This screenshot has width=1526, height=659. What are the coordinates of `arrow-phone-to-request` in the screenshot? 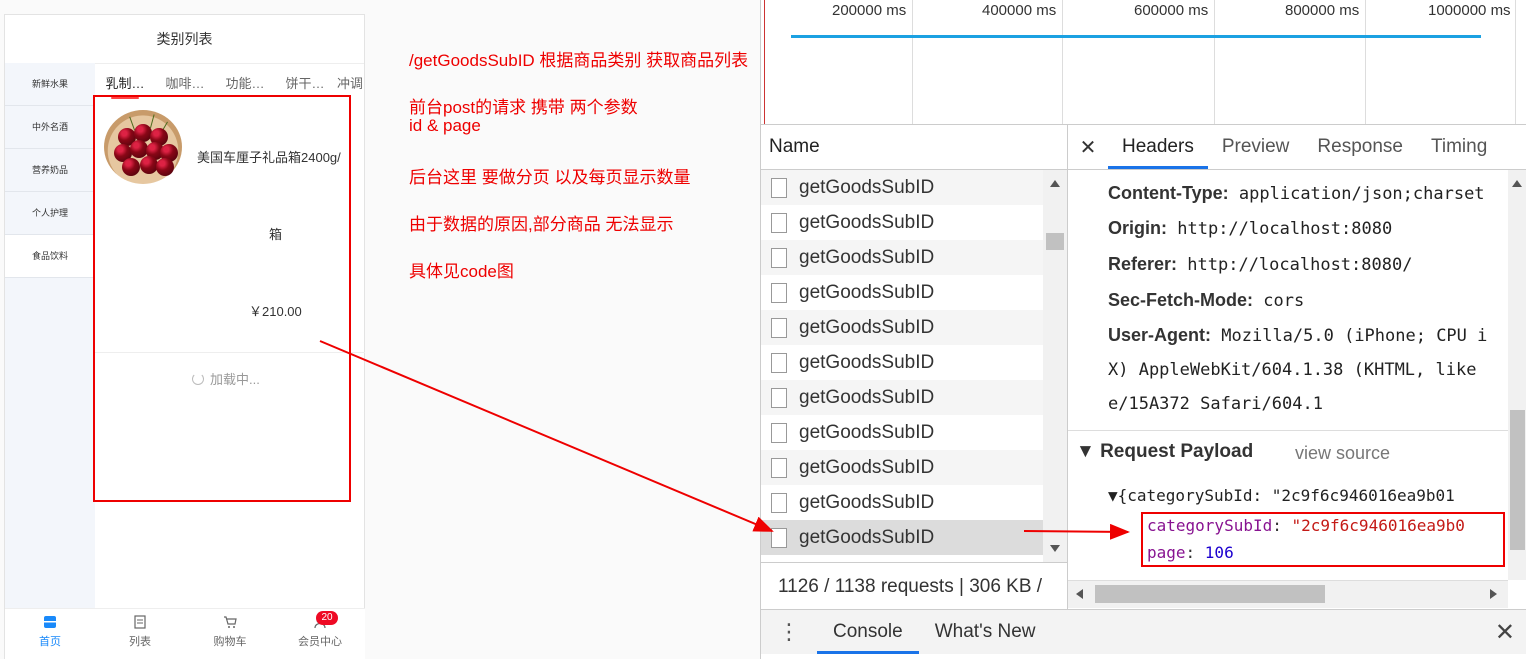 It's located at (546, 436).